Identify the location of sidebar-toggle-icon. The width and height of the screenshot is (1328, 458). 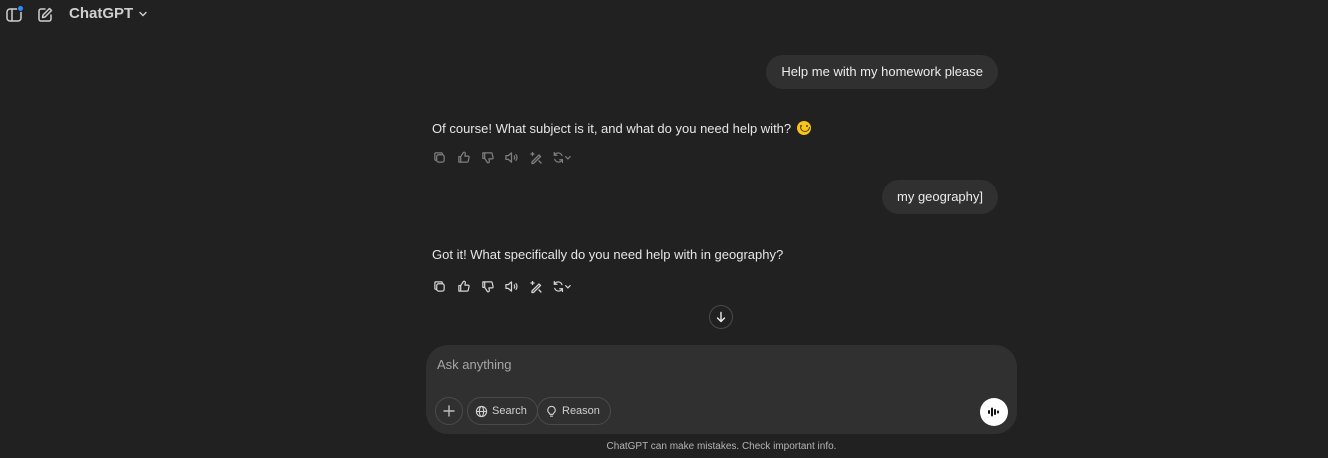
(14, 14).